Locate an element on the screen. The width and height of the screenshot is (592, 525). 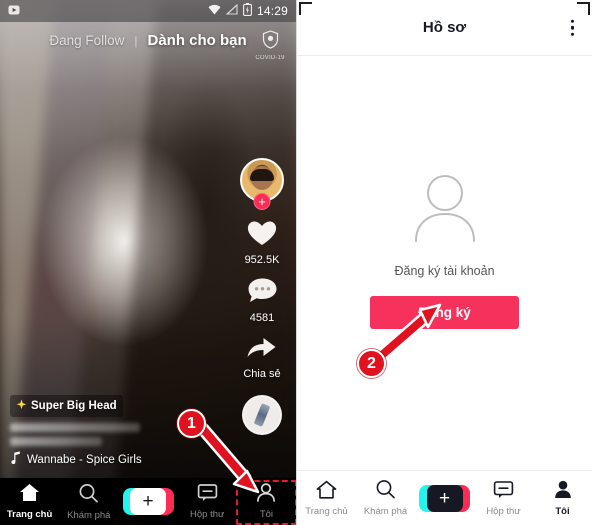
cast-icon is located at coordinates (14, 11).